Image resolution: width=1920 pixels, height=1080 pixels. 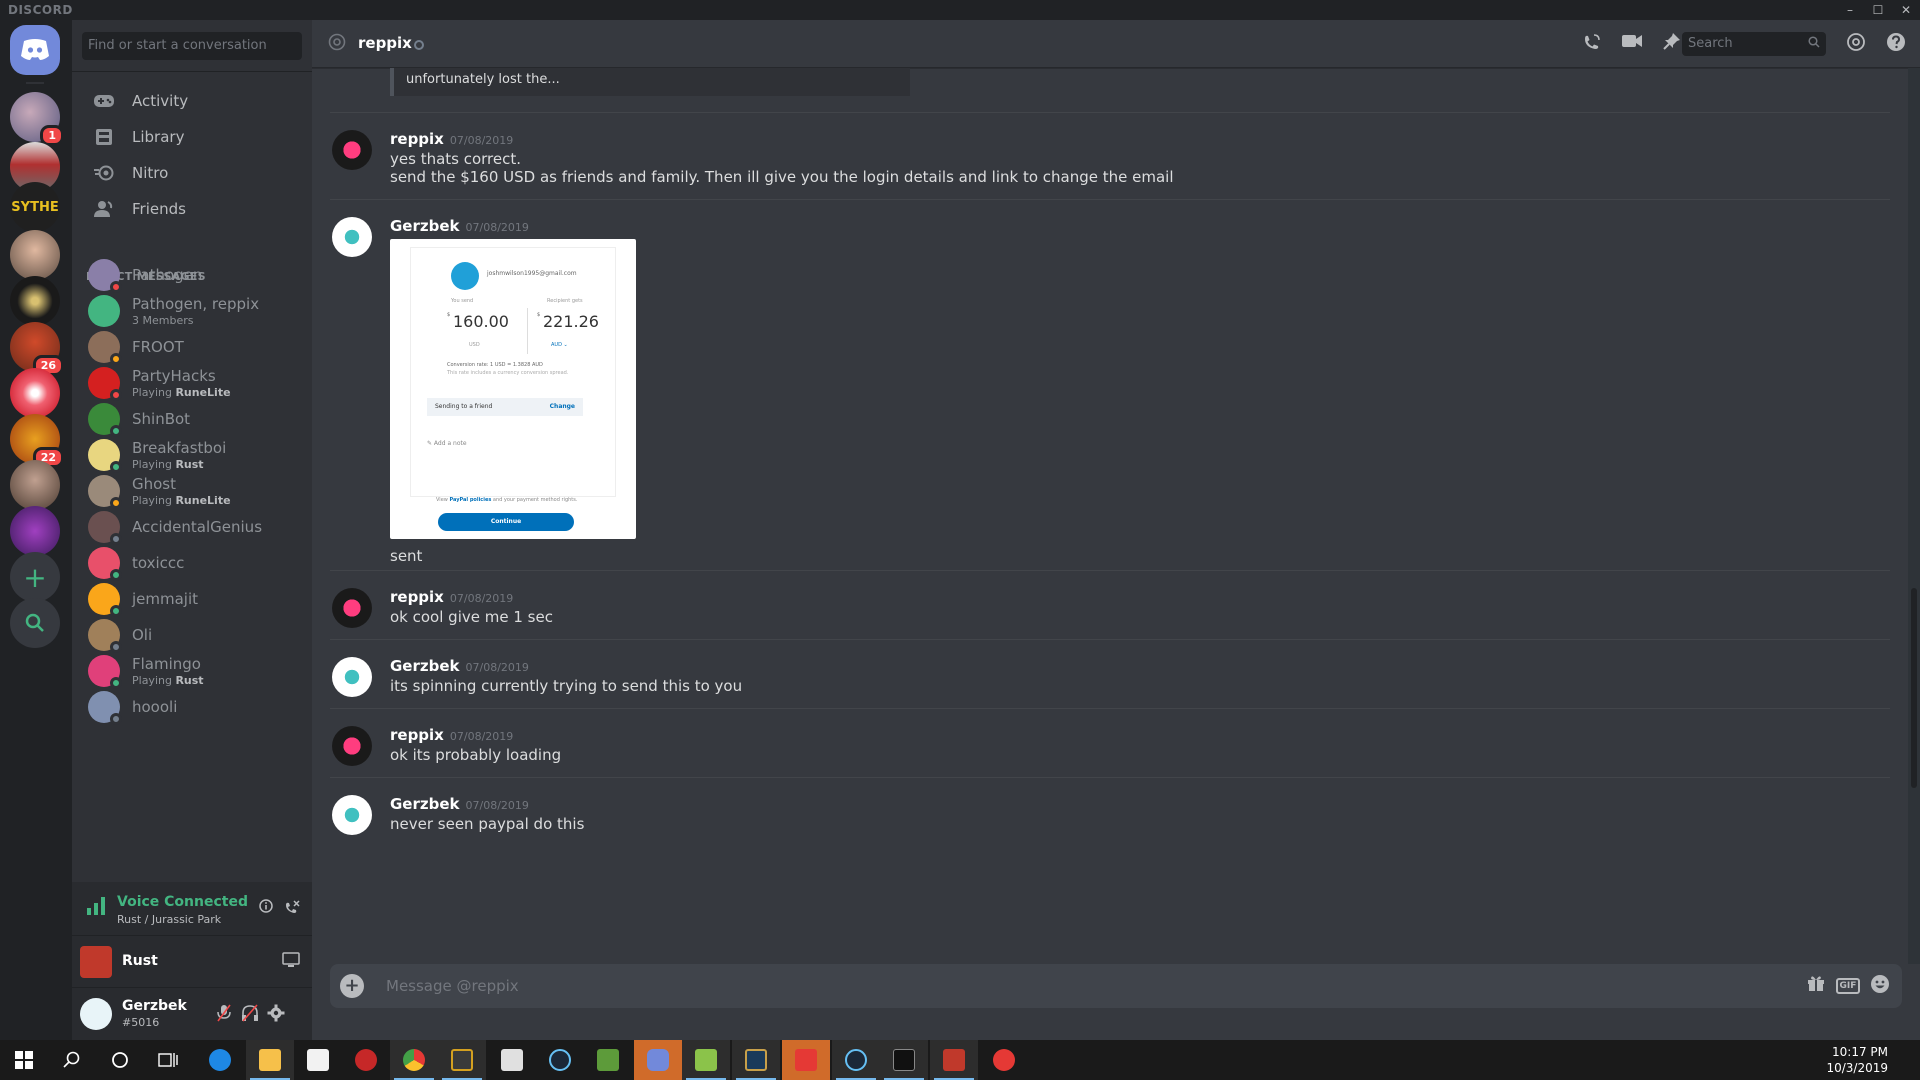 What do you see at coordinates (414, 1060) in the screenshot?
I see `chrome-icon` at bounding box center [414, 1060].